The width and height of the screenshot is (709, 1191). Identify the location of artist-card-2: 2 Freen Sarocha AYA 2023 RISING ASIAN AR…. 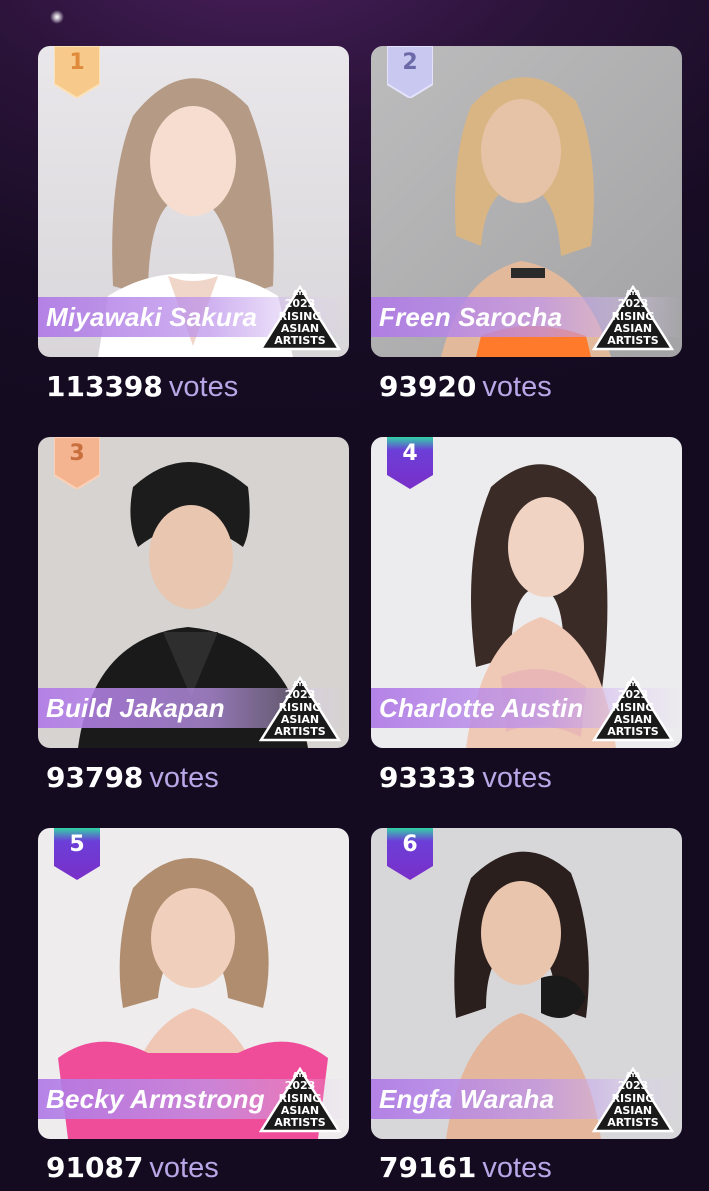
(526, 201).